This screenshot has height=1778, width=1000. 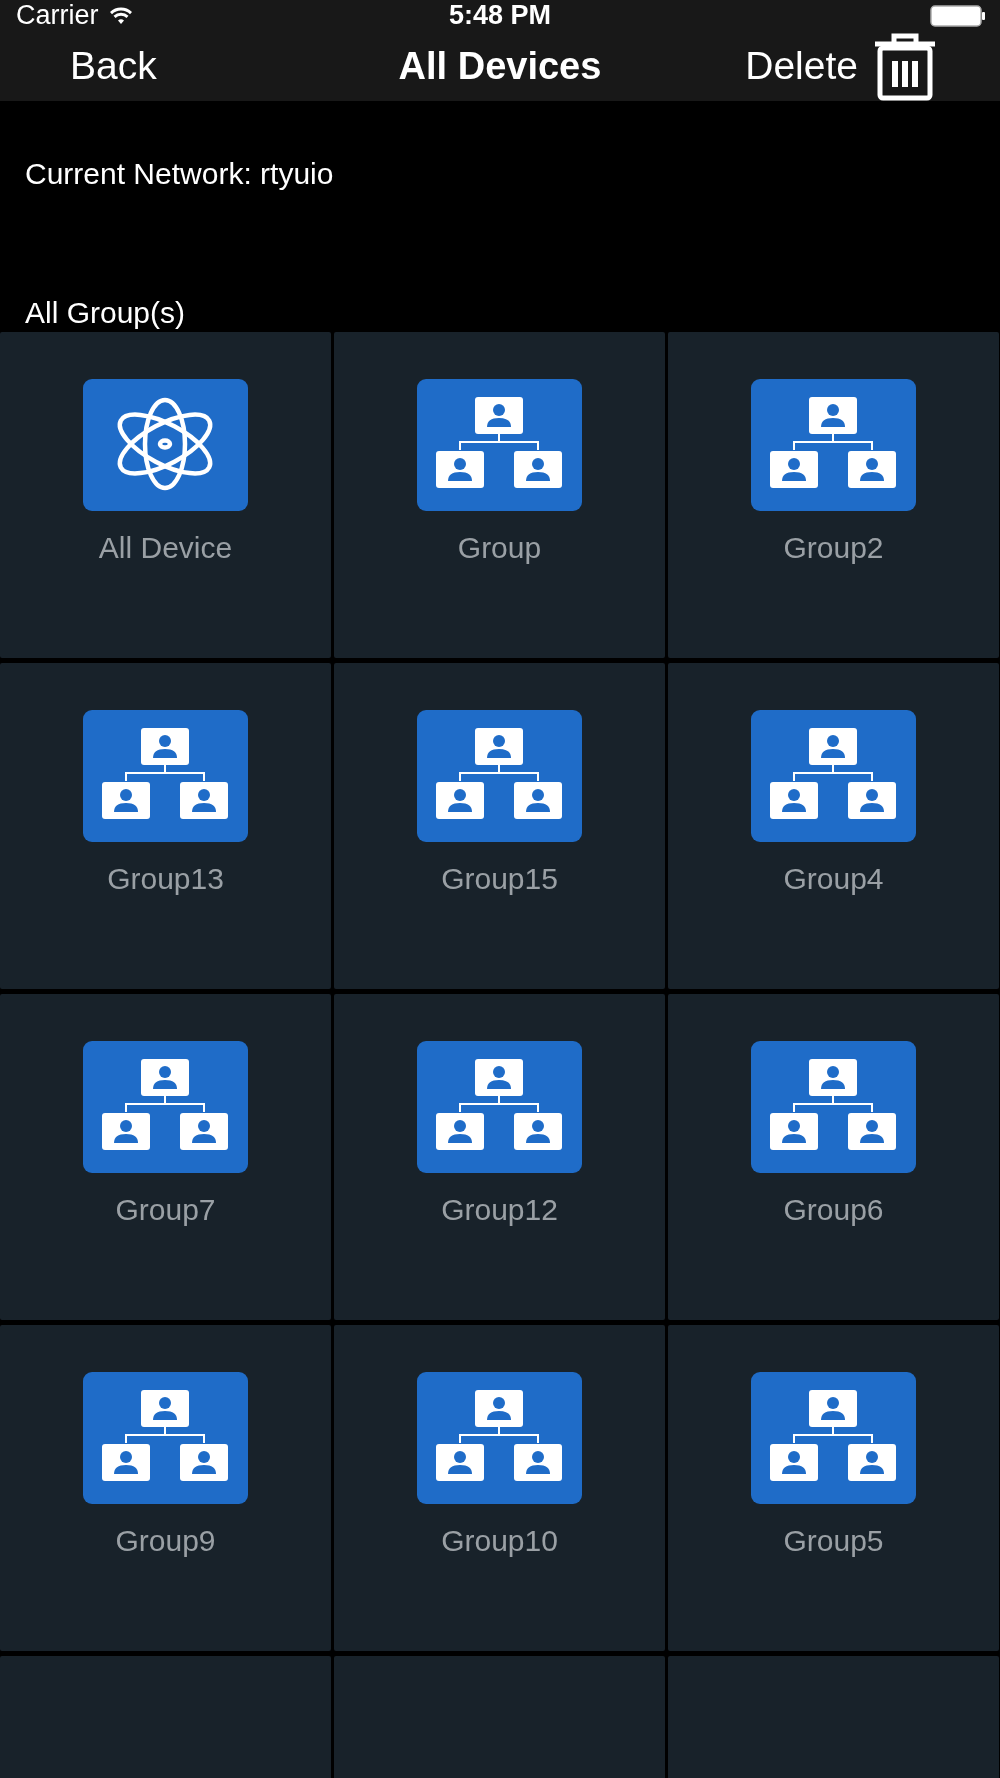 I want to click on group-tile: Group13, so click(x=165, y=826).